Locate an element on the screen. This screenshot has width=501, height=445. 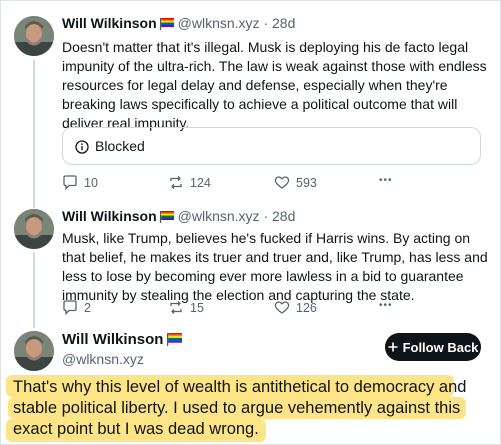
post-actions: 2 15 126 ••• is located at coordinates (242, 310).